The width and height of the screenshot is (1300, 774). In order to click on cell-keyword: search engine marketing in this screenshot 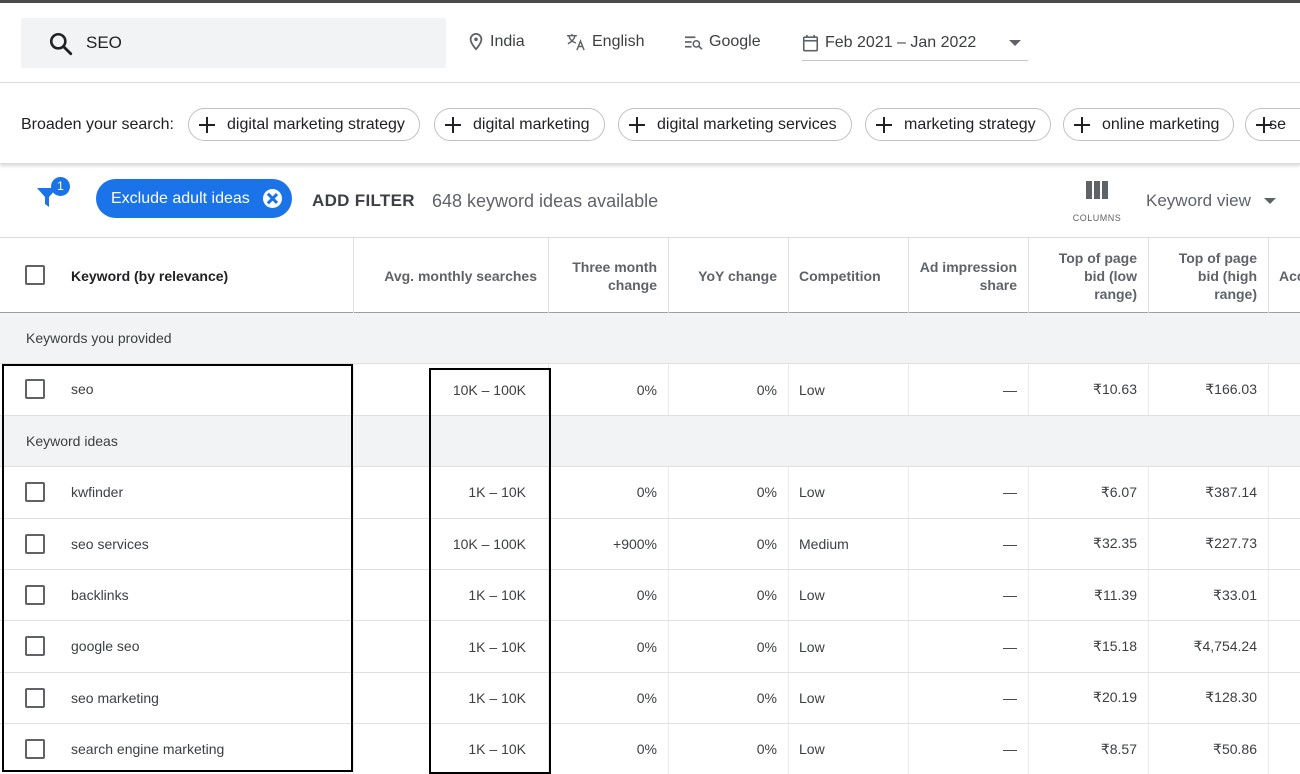, I will do `click(177, 749)`.